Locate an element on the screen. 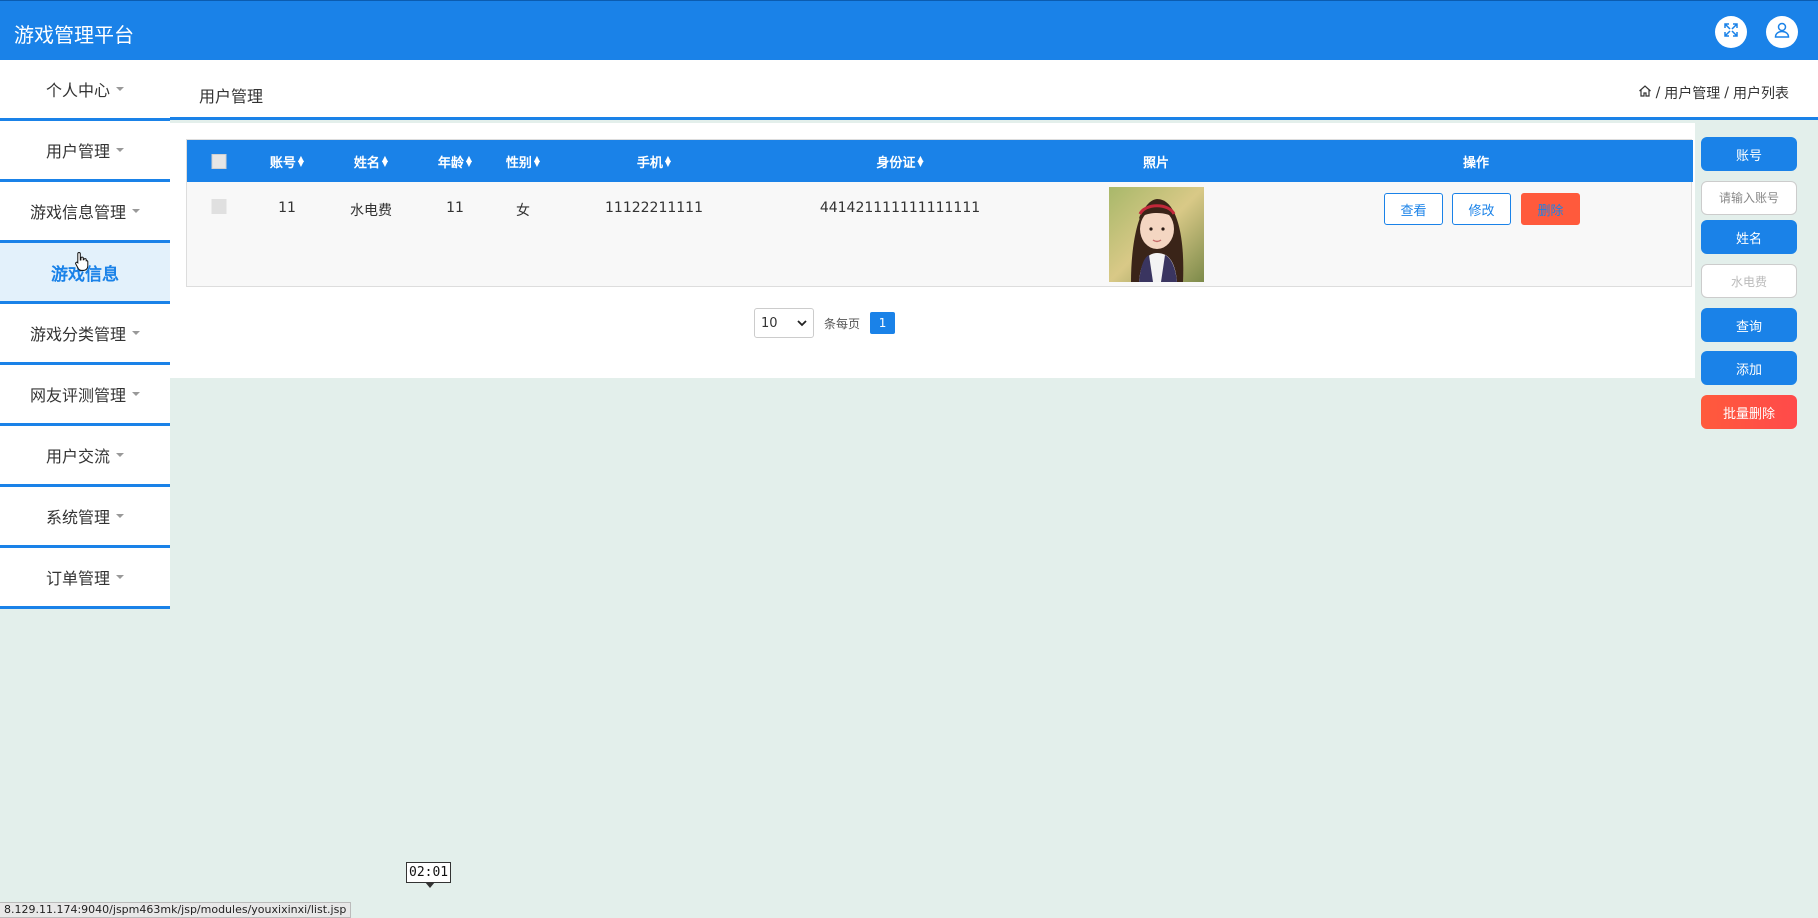 The height and width of the screenshot is (918, 1818). user-photo is located at coordinates (1156, 234).